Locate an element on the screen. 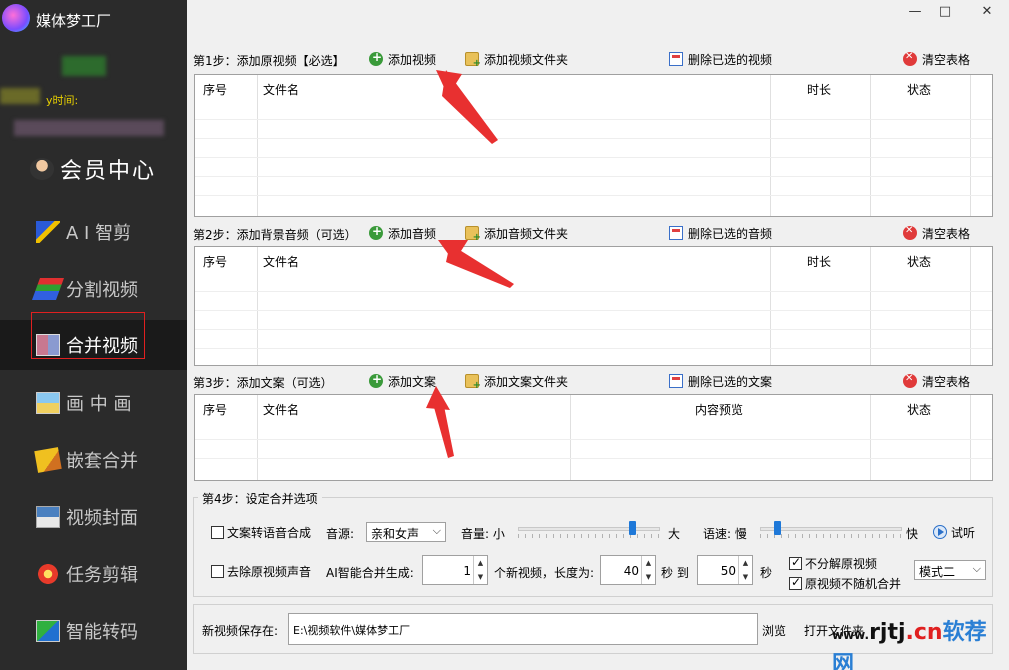 The width and height of the screenshot is (1009, 670). step4-label: 第4步：设定合并选项 is located at coordinates (260, 498).